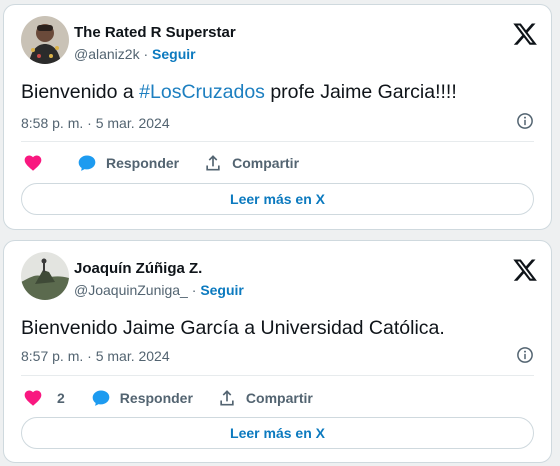 The image size is (560, 466). I want to click on author-handle: @JoaquinZuniga_, so click(131, 290).